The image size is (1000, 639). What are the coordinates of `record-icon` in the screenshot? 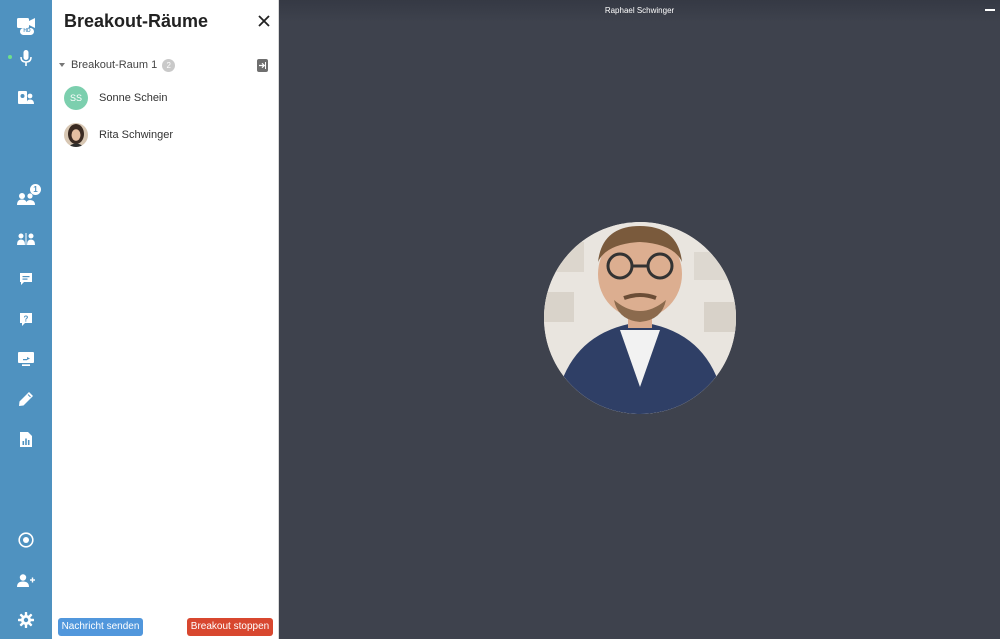 It's located at (26, 540).